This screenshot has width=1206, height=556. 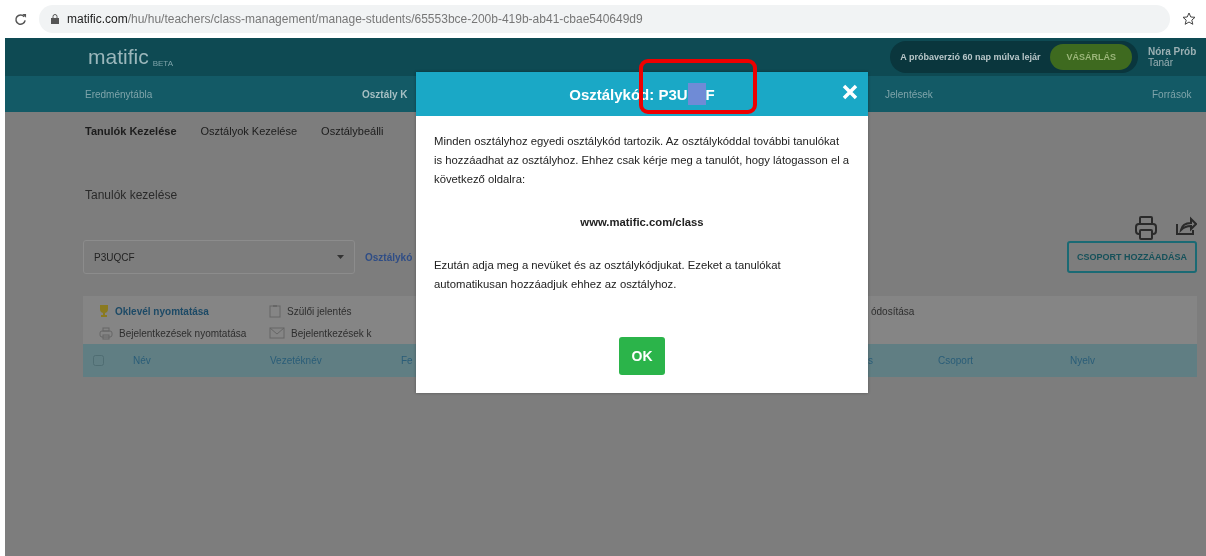 What do you see at coordinates (389, 257) in the screenshot?
I see `class-code-link: Osztálykó` at bounding box center [389, 257].